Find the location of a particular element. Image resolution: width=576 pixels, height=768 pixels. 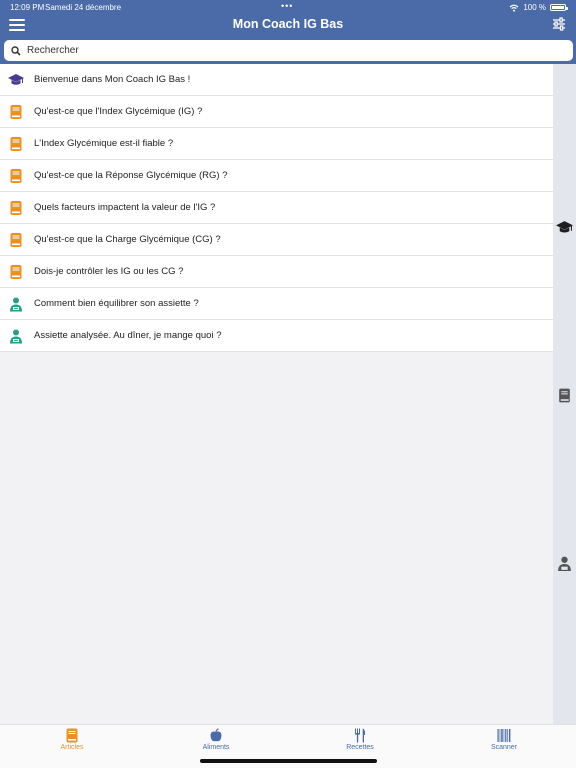

multitasking-dots: ••• is located at coordinates (287, 6).